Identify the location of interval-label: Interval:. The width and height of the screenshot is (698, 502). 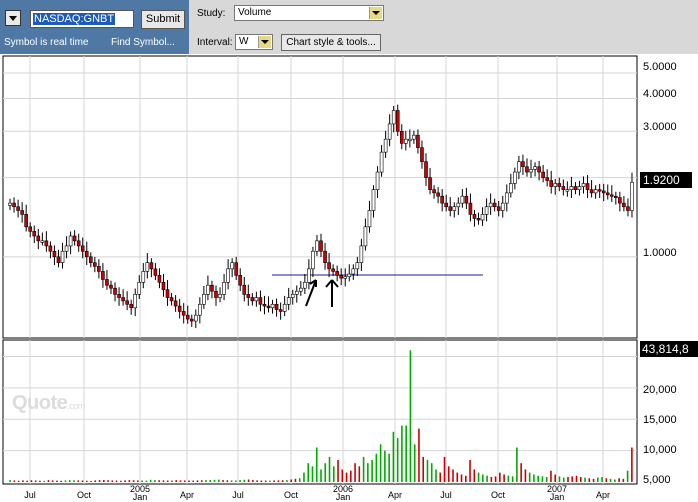
(215, 42).